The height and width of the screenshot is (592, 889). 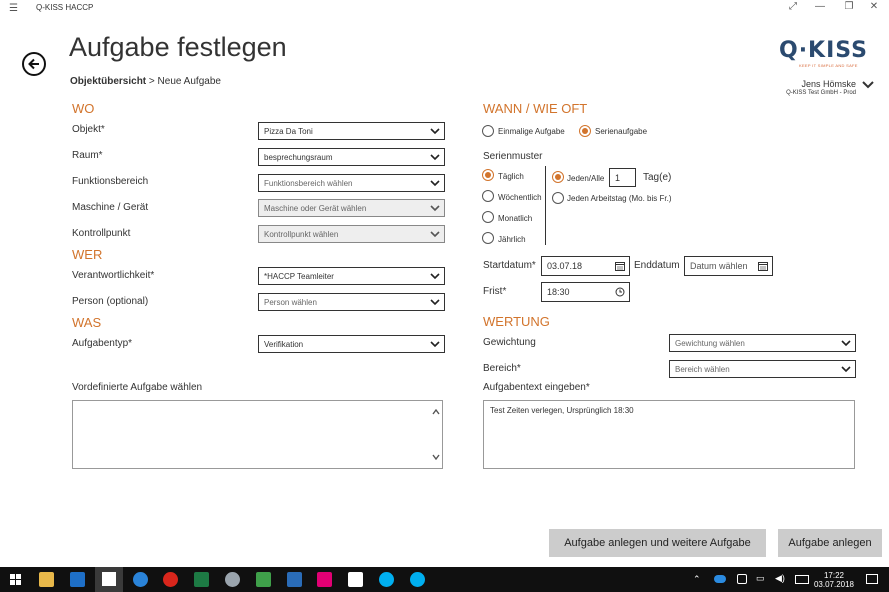 I want to click on skype-icon, so click(x=386, y=579).